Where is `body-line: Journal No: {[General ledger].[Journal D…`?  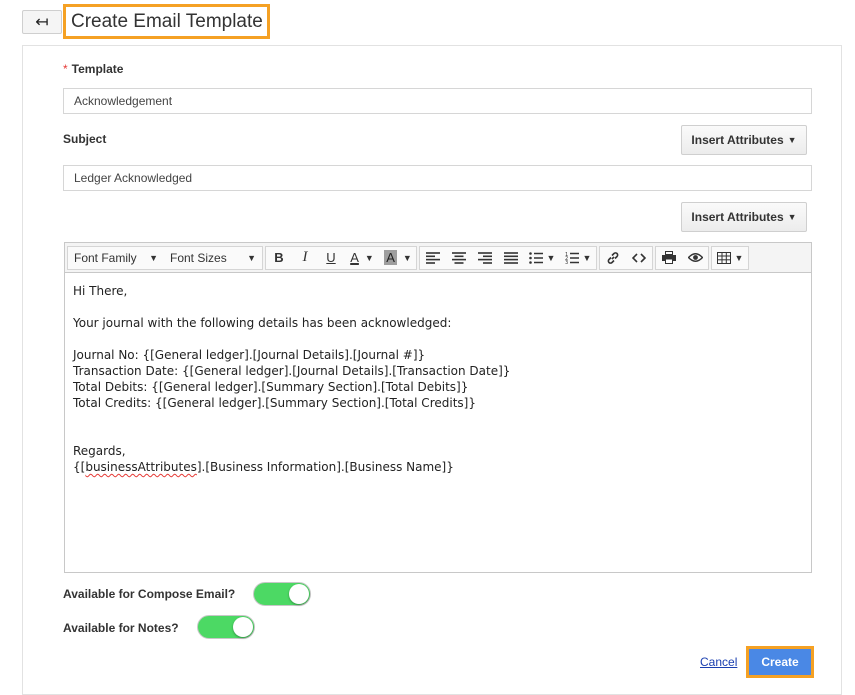 body-line: Journal No: {[General ledger].[Journal D… is located at coordinates (249, 355).